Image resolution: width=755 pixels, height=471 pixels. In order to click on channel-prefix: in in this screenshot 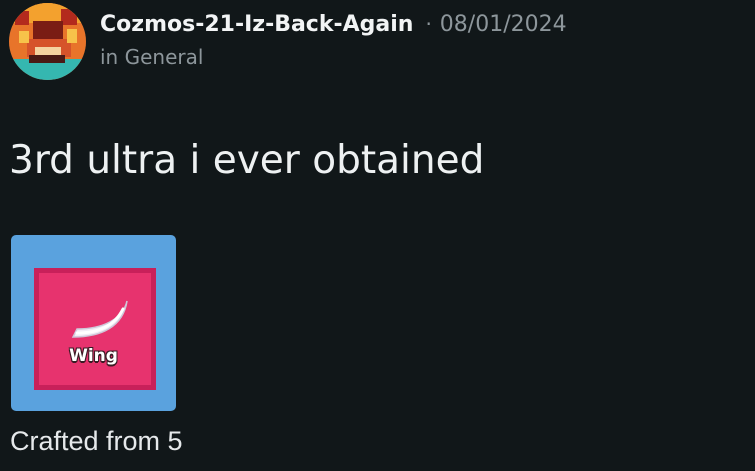, I will do `click(109, 57)`.